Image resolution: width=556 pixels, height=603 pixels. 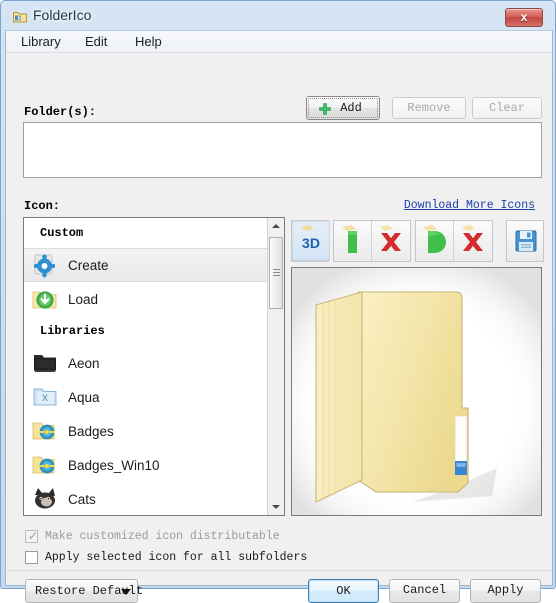 I want to click on aqua-folder-icon: X, so click(x=45, y=397).